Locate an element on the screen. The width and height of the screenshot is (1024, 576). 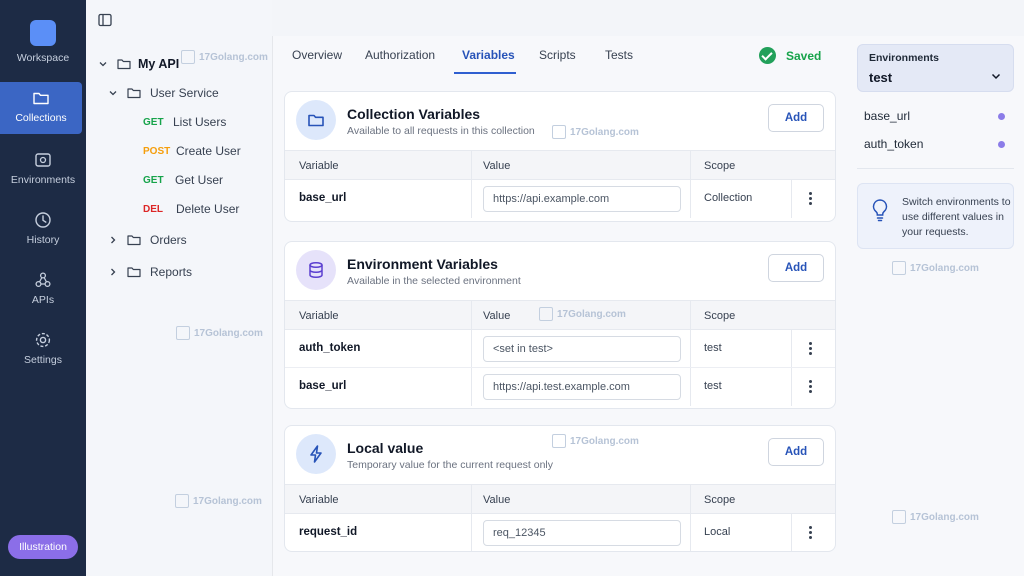
column-header-value: Value is located at coordinates (497, 316).